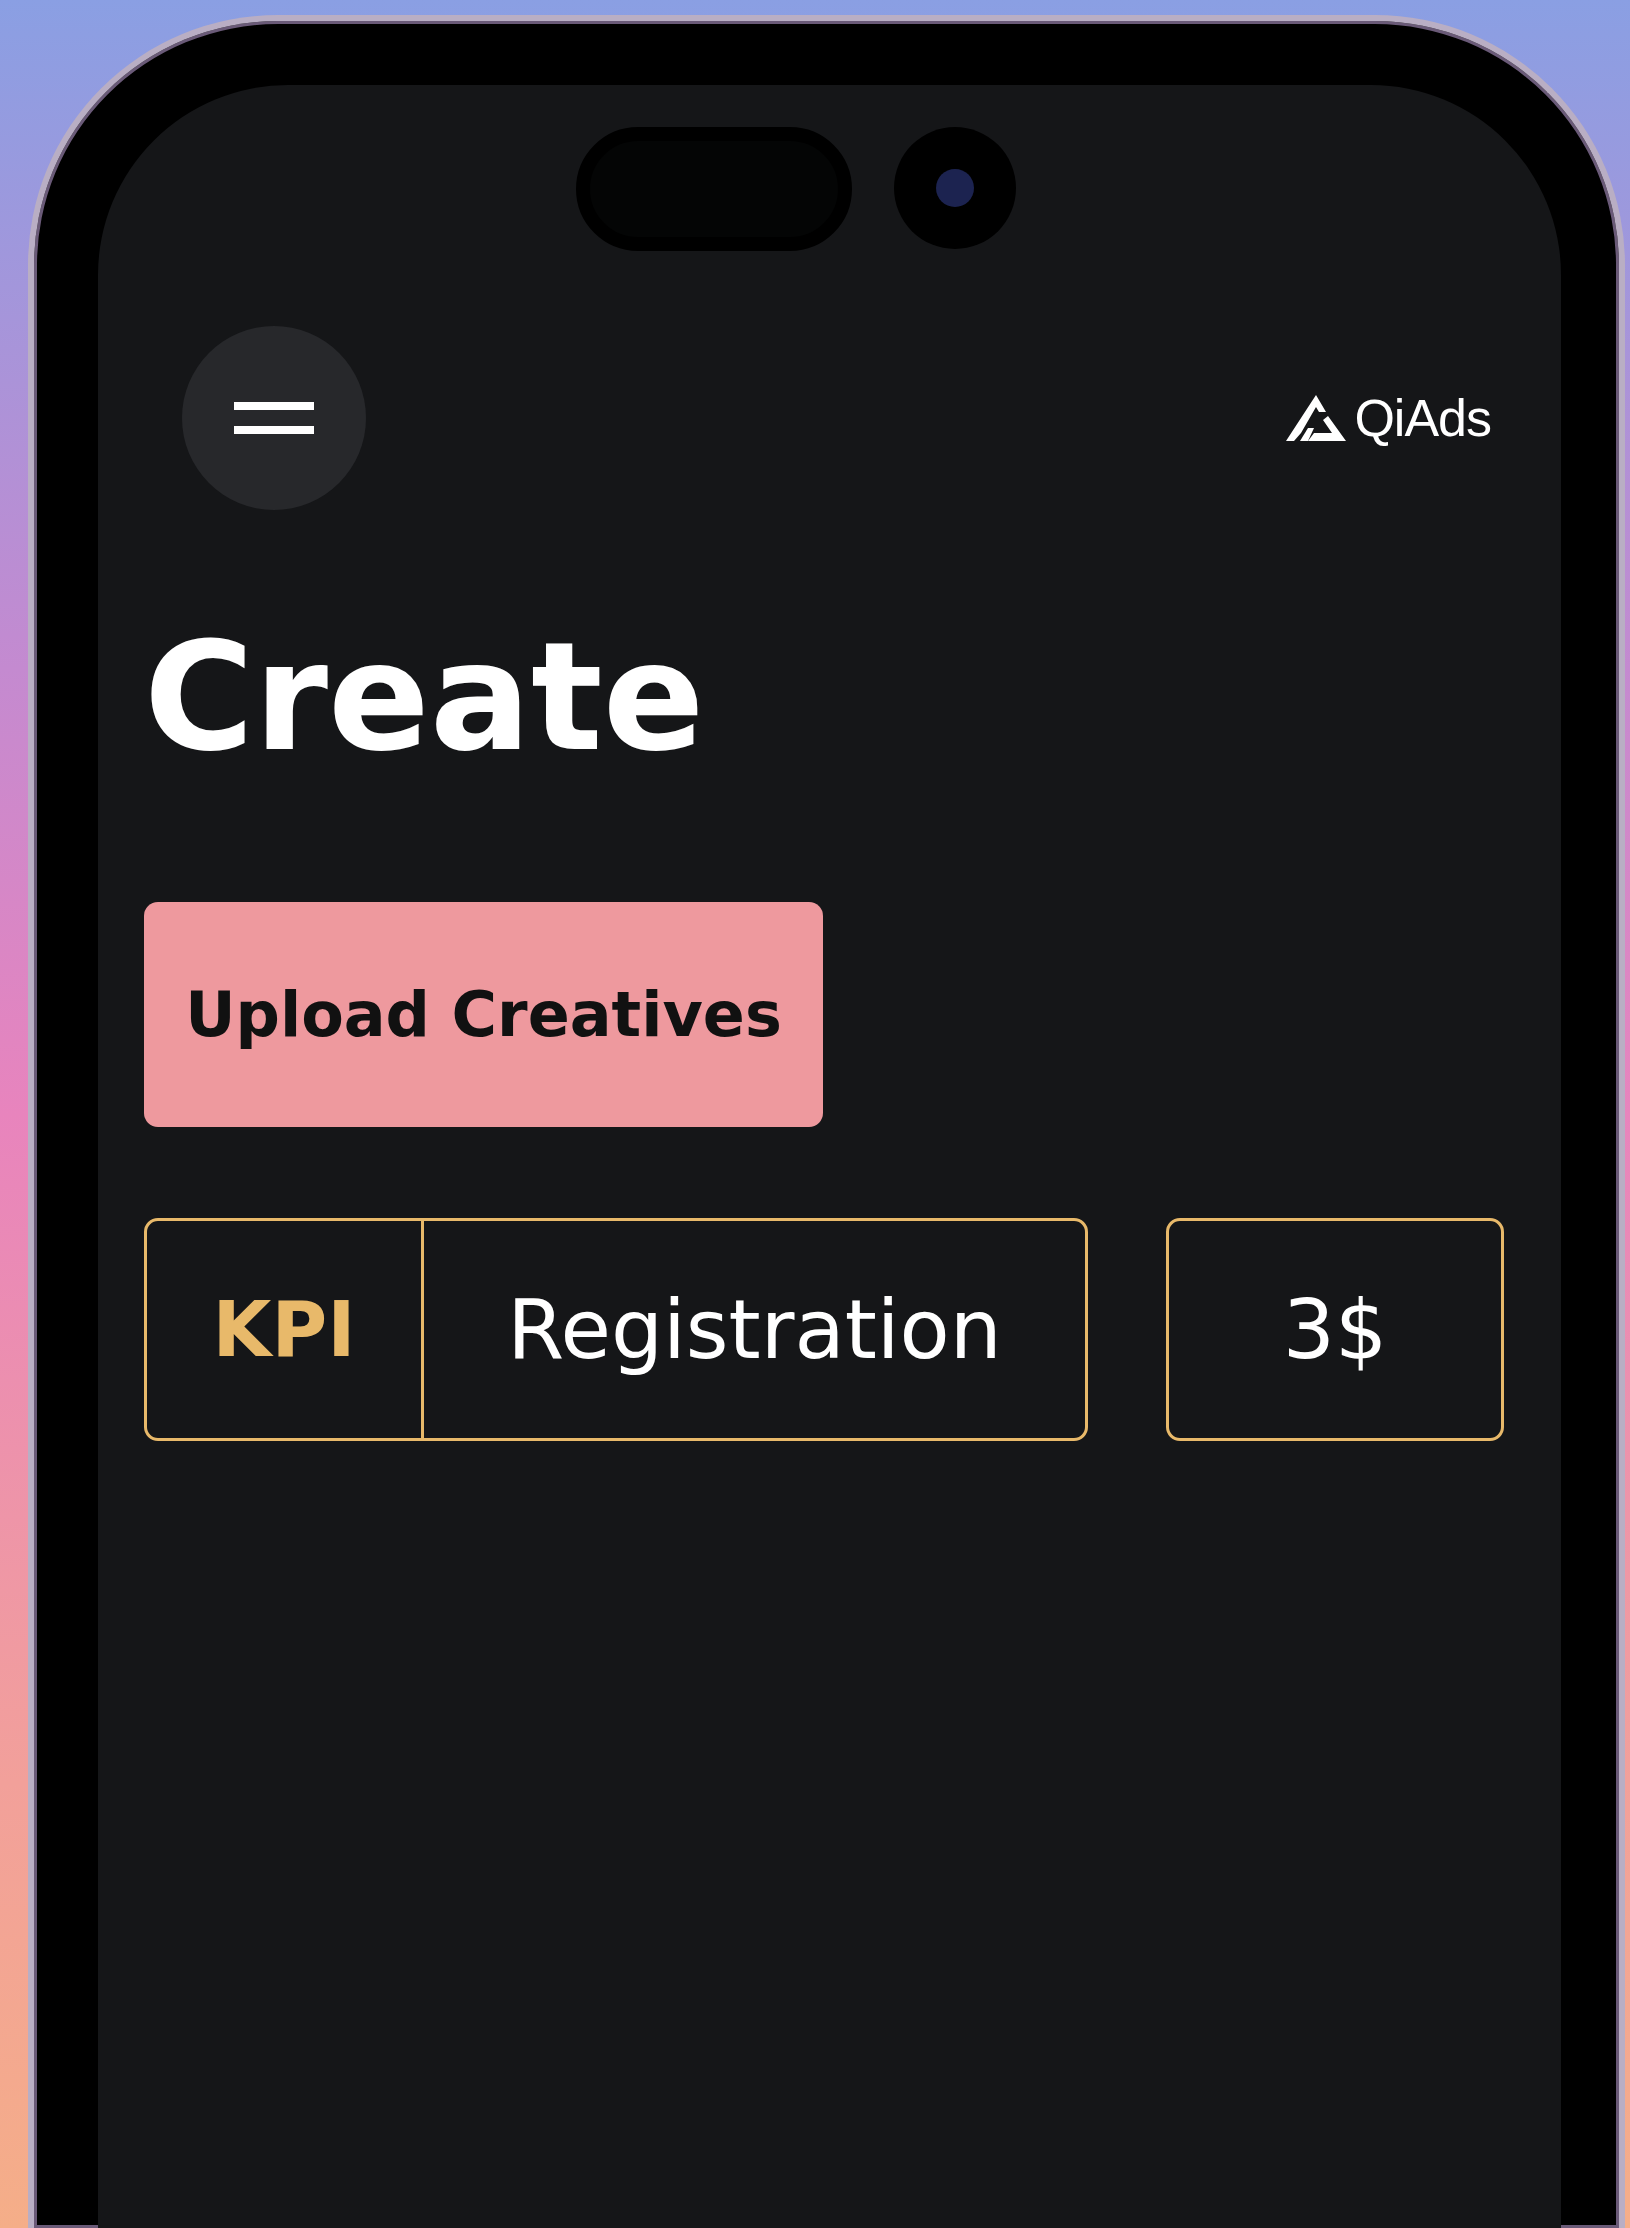 The height and width of the screenshot is (2228, 1630). I want to click on logo-text: QiAds, so click(1422, 418).